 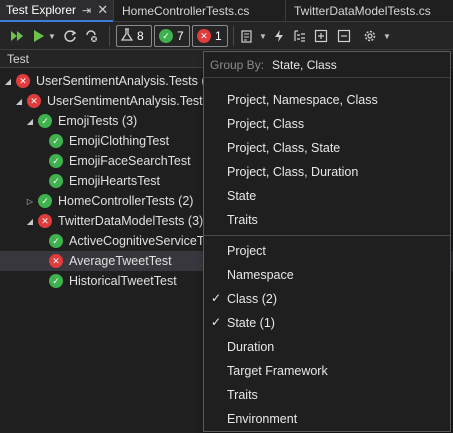 I want to click on flask-icon, so click(x=127, y=36).